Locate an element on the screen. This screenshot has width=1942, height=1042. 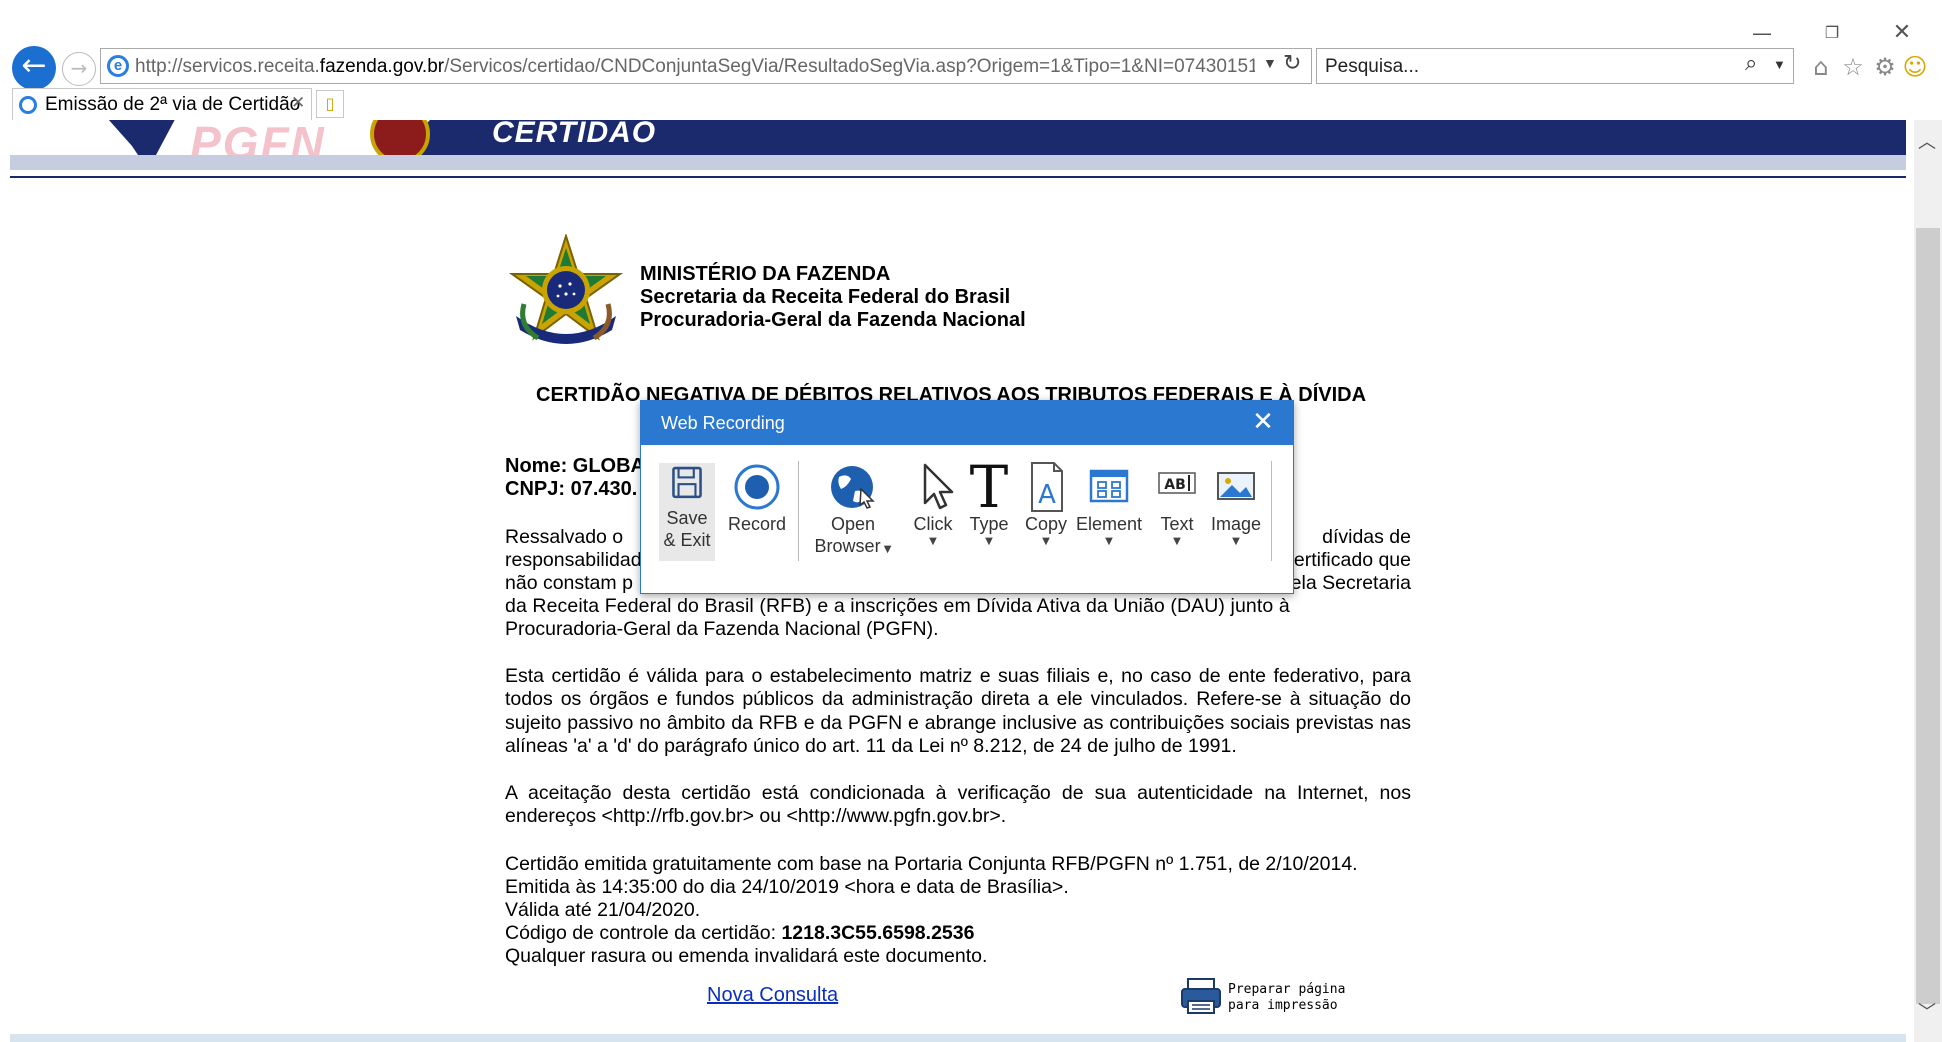
record-button: Record is located at coordinates (757, 498).